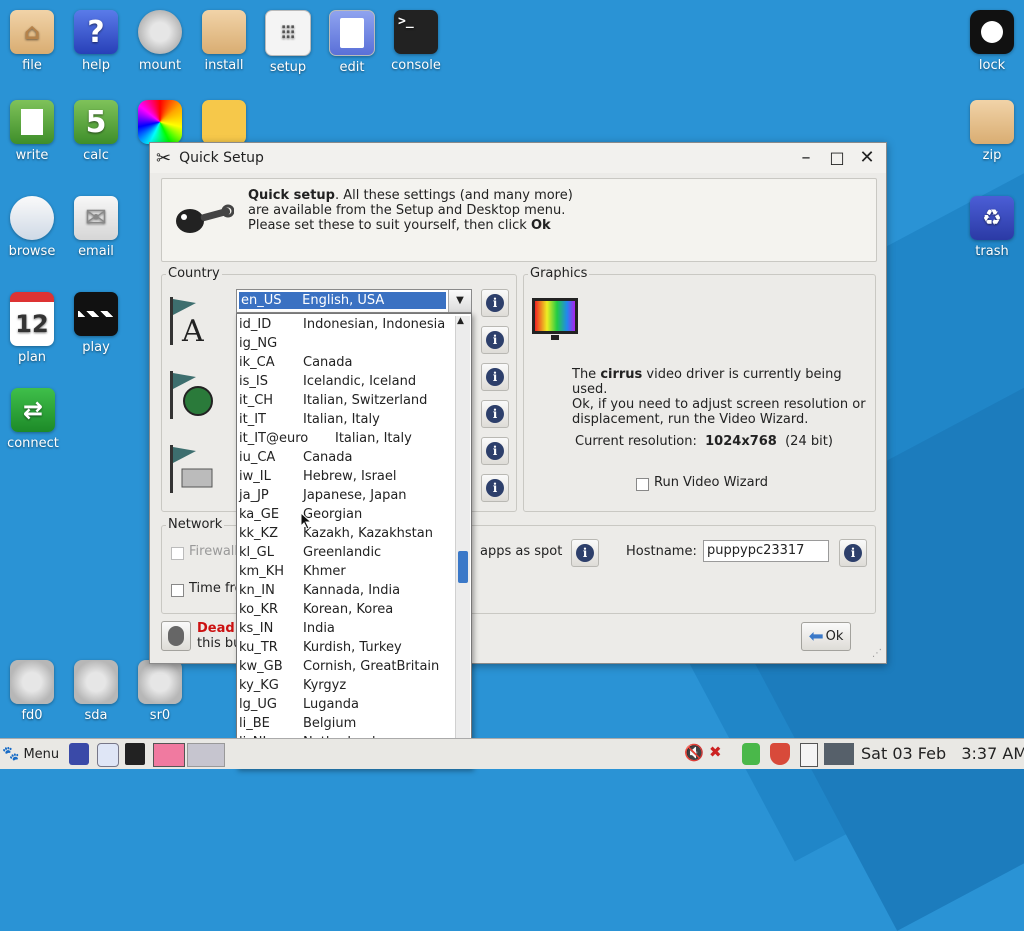 Image resolution: width=1024 pixels, height=931 pixels. What do you see at coordinates (766, 551) in the screenshot?
I see `hostname-input: puppypc23317` at bounding box center [766, 551].